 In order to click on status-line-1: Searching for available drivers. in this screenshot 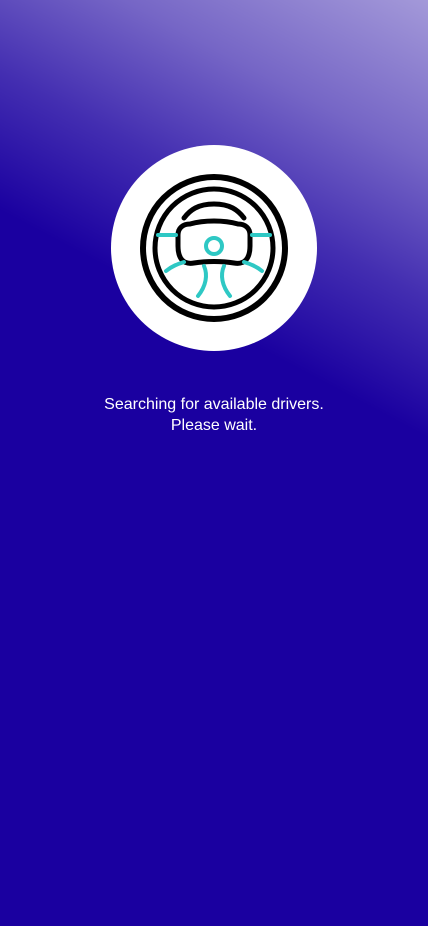, I will do `click(214, 404)`.